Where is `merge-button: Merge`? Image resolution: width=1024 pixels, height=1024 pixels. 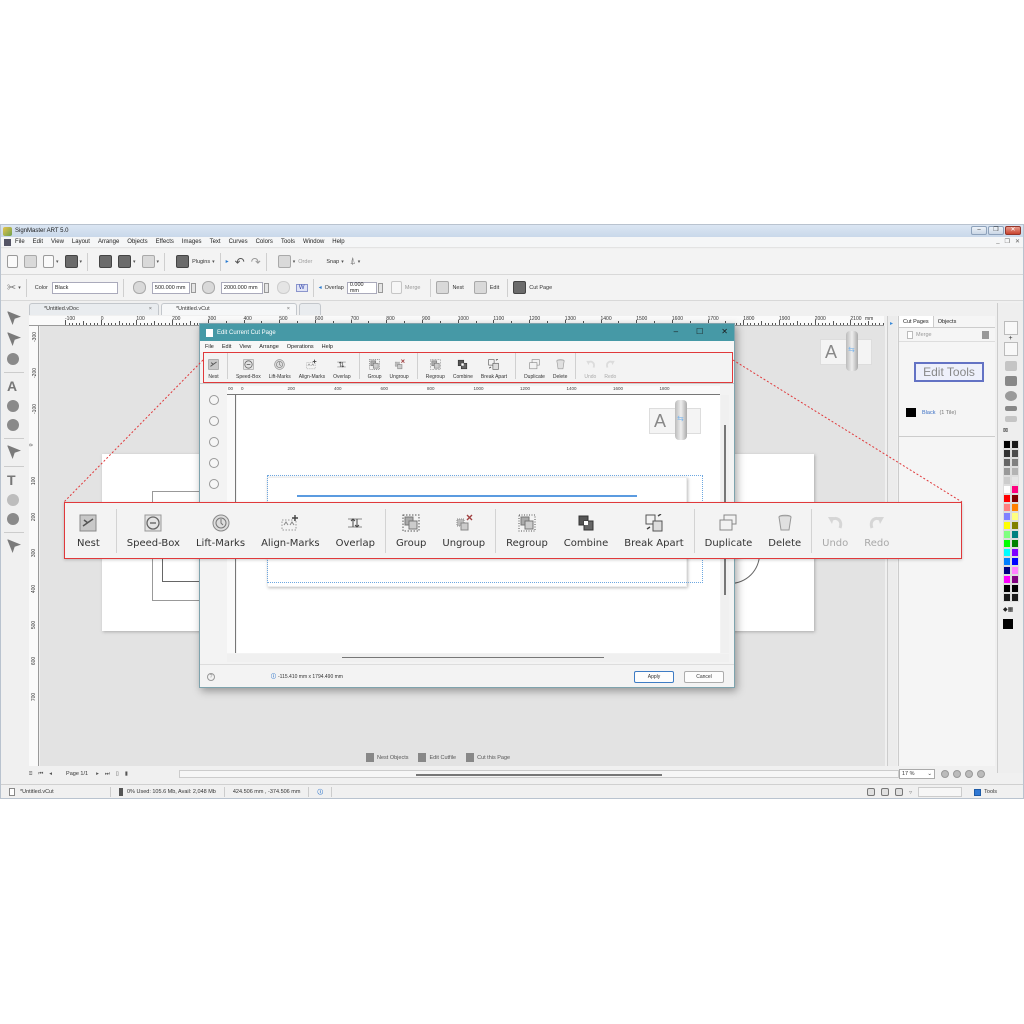
merge-button: Merge is located at coordinates (413, 288).